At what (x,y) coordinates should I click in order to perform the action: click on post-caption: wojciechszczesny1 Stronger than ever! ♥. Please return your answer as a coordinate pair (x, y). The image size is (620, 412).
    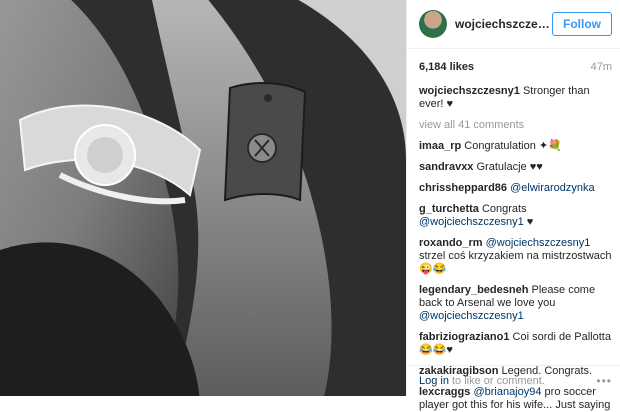
    Looking at the image, I should click on (515, 98).